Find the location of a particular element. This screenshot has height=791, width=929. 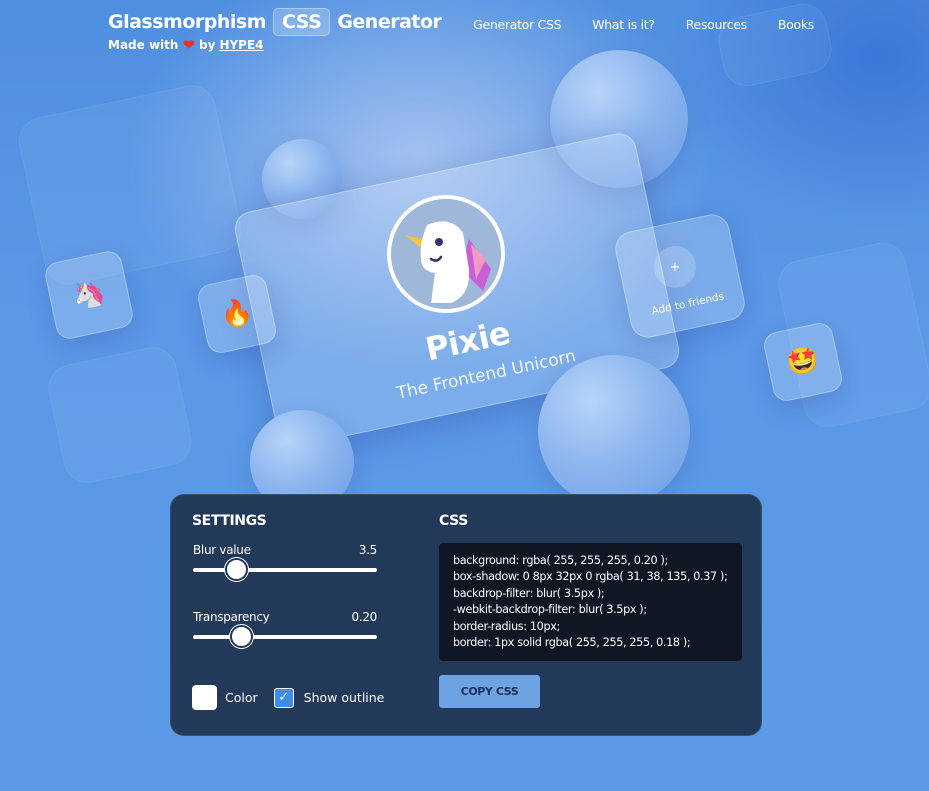

options-row: Color ✓ Show outline is located at coordinates (288, 697).